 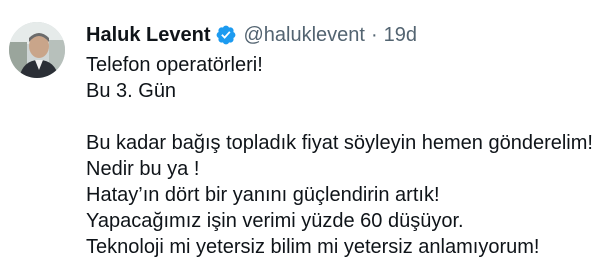 What do you see at coordinates (148, 35) in the screenshot?
I see `author-display-name: Haluk Levent` at bounding box center [148, 35].